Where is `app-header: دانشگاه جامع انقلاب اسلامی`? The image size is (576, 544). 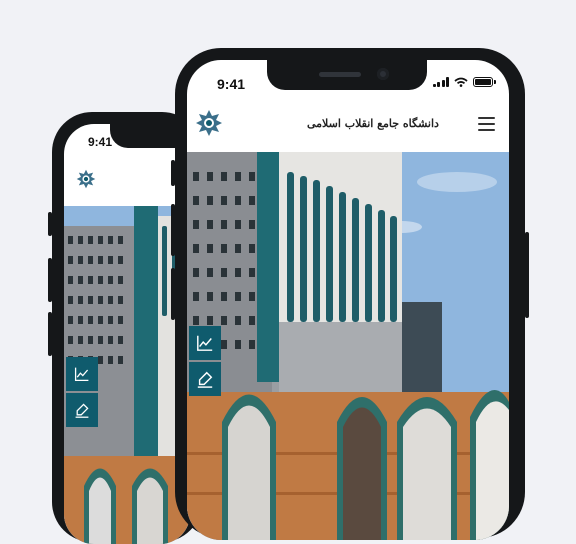 app-header: دانشگاه جامع انقلاب اسلامی is located at coordinates (348, 127).